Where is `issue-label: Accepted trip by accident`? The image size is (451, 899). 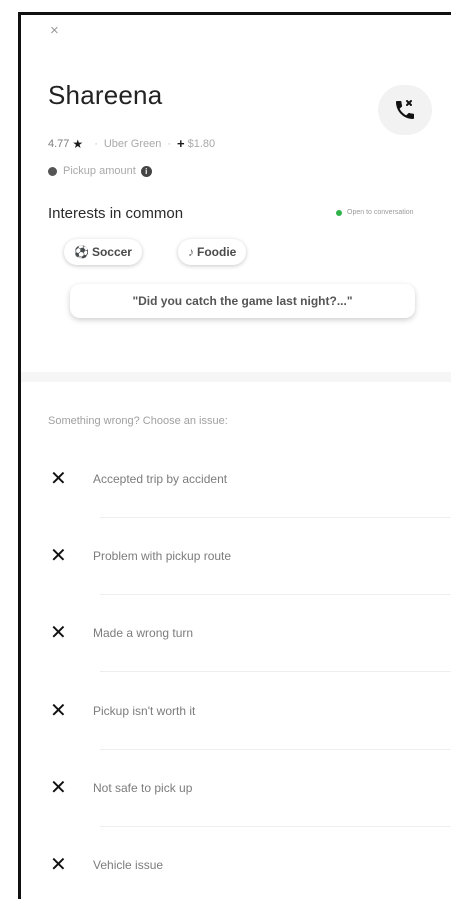
issue-label: Accepted trip by accident is located at coordinates (160, 479).